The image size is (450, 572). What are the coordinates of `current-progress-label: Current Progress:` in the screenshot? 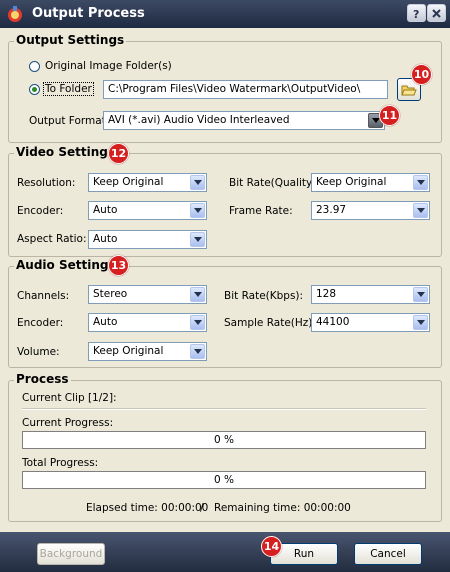 It's located at (68, 423).